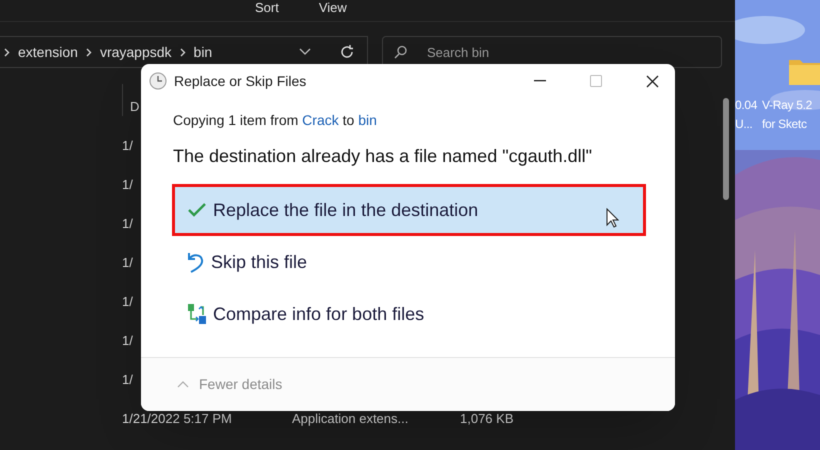  I want to click on size-cell: 1,076 KB, so click(487, 418).